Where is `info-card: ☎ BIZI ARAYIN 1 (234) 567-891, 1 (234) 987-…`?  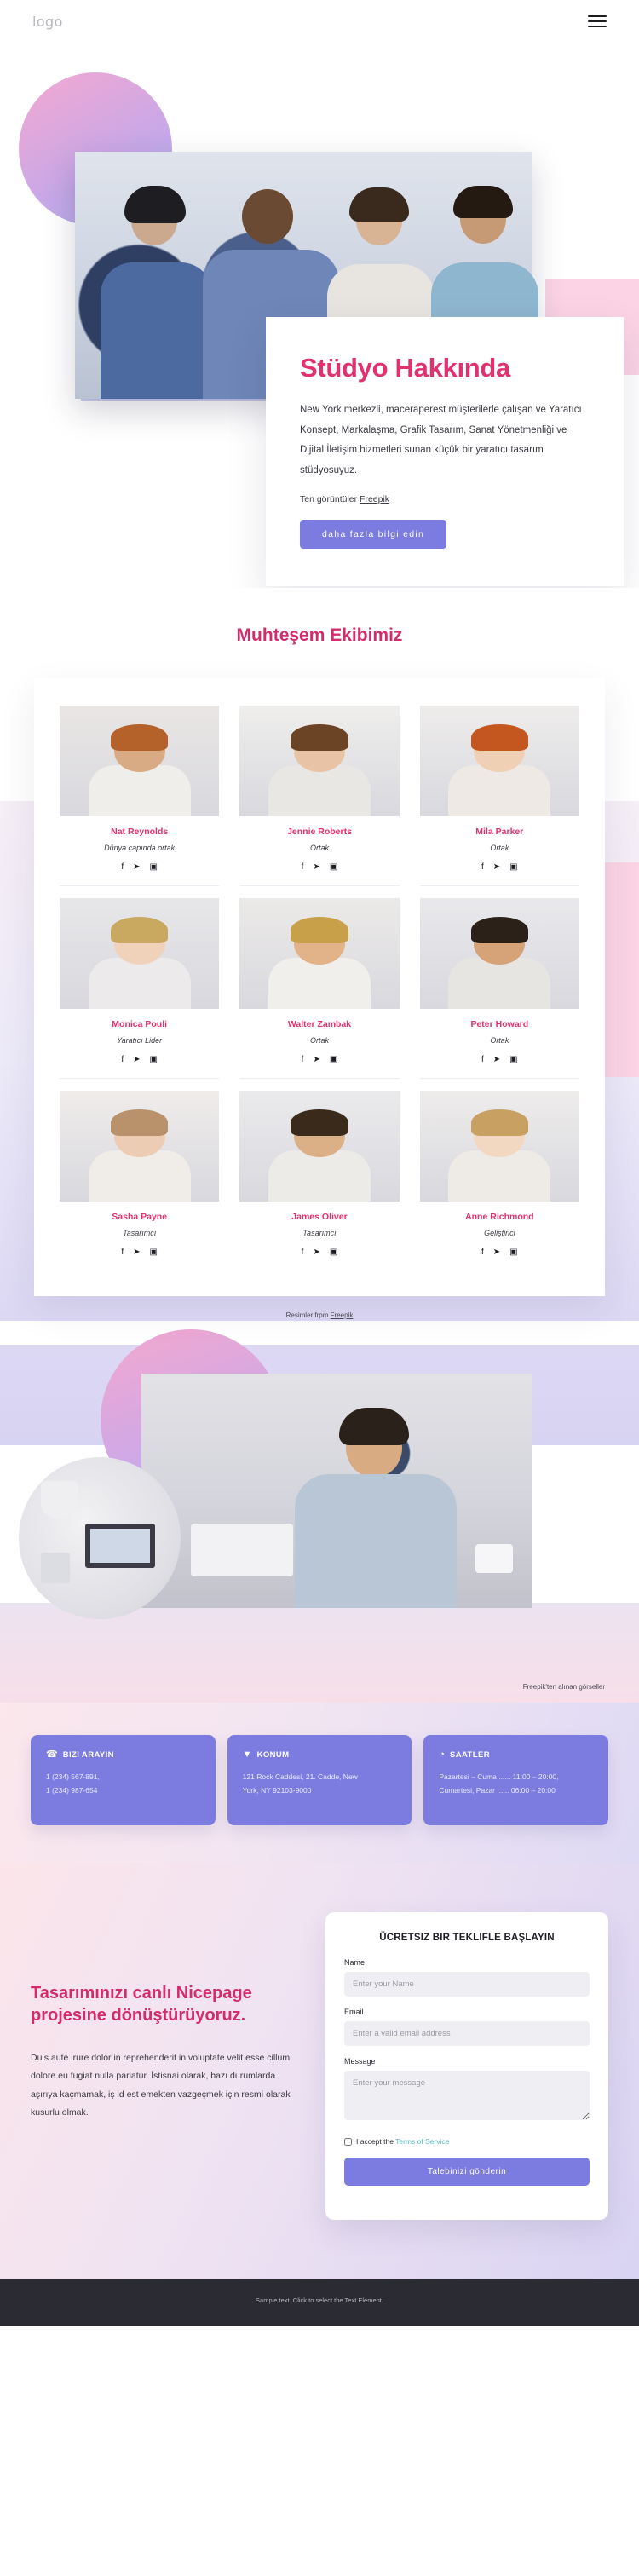 info-card: ☎ BIZI ARAYIN 1 (234) 567-891, 1 (234) 987-… is located at coordinates (124, 1780).